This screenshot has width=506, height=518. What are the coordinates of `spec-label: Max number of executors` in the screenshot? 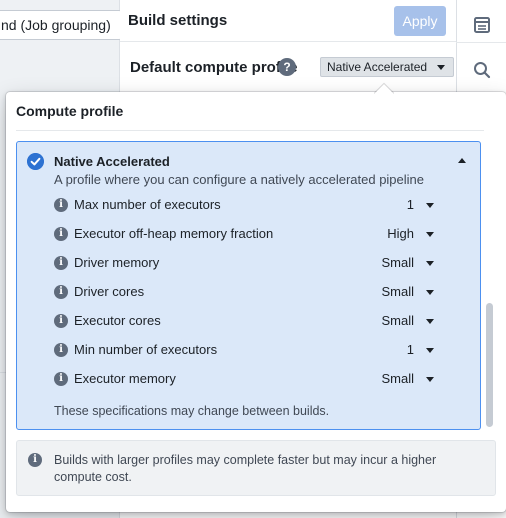 It's located at (147, 204).